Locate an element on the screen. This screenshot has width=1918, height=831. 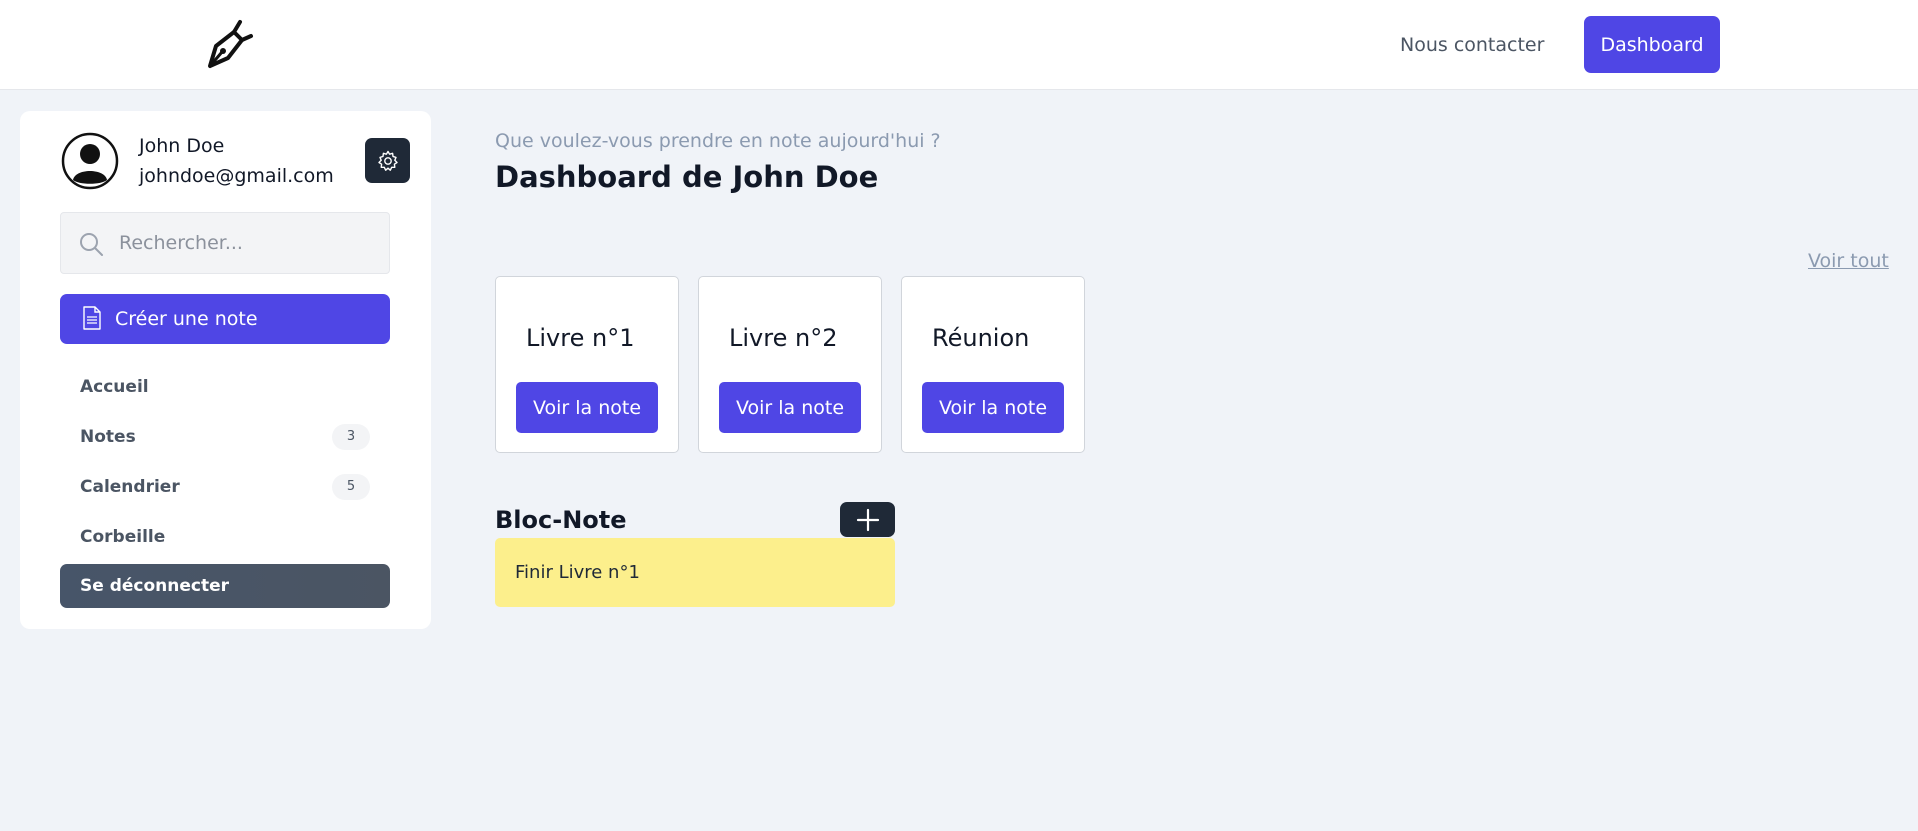
note-card: Livre n°2 Voir la note is located at coordinates (790, 364).